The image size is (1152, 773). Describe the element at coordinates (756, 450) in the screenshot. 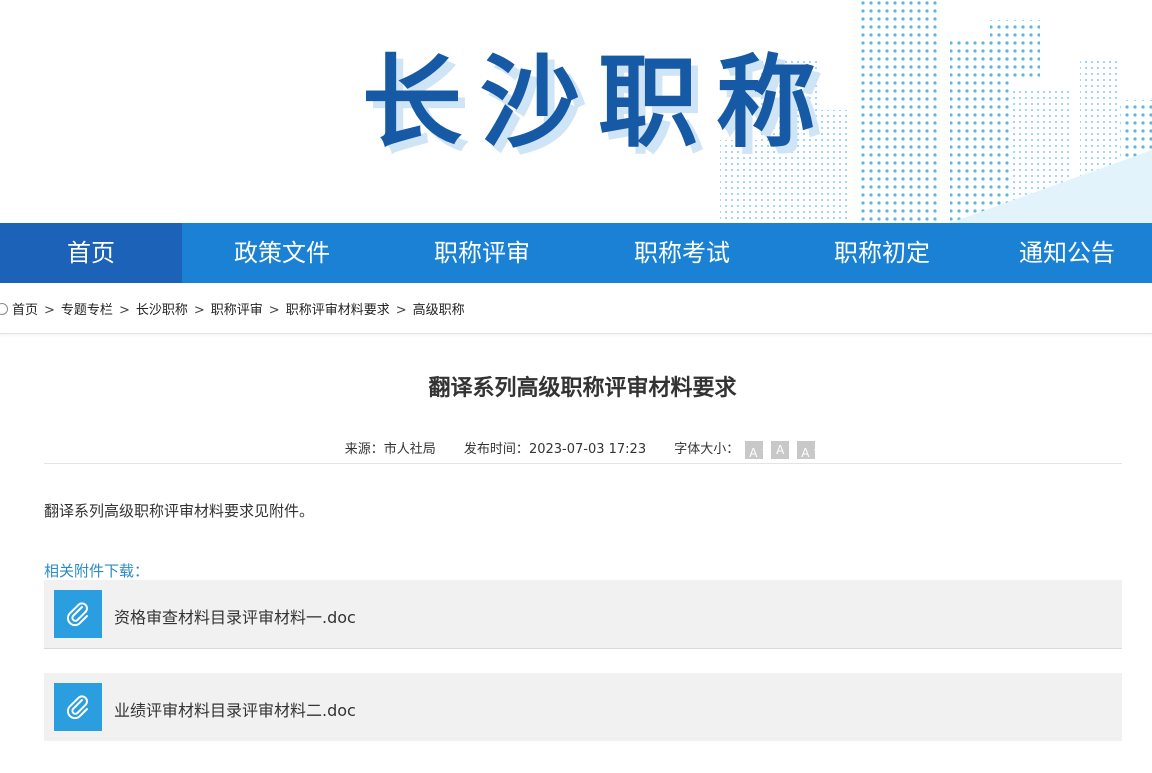

I see `font-increase-button: A +` at that location.